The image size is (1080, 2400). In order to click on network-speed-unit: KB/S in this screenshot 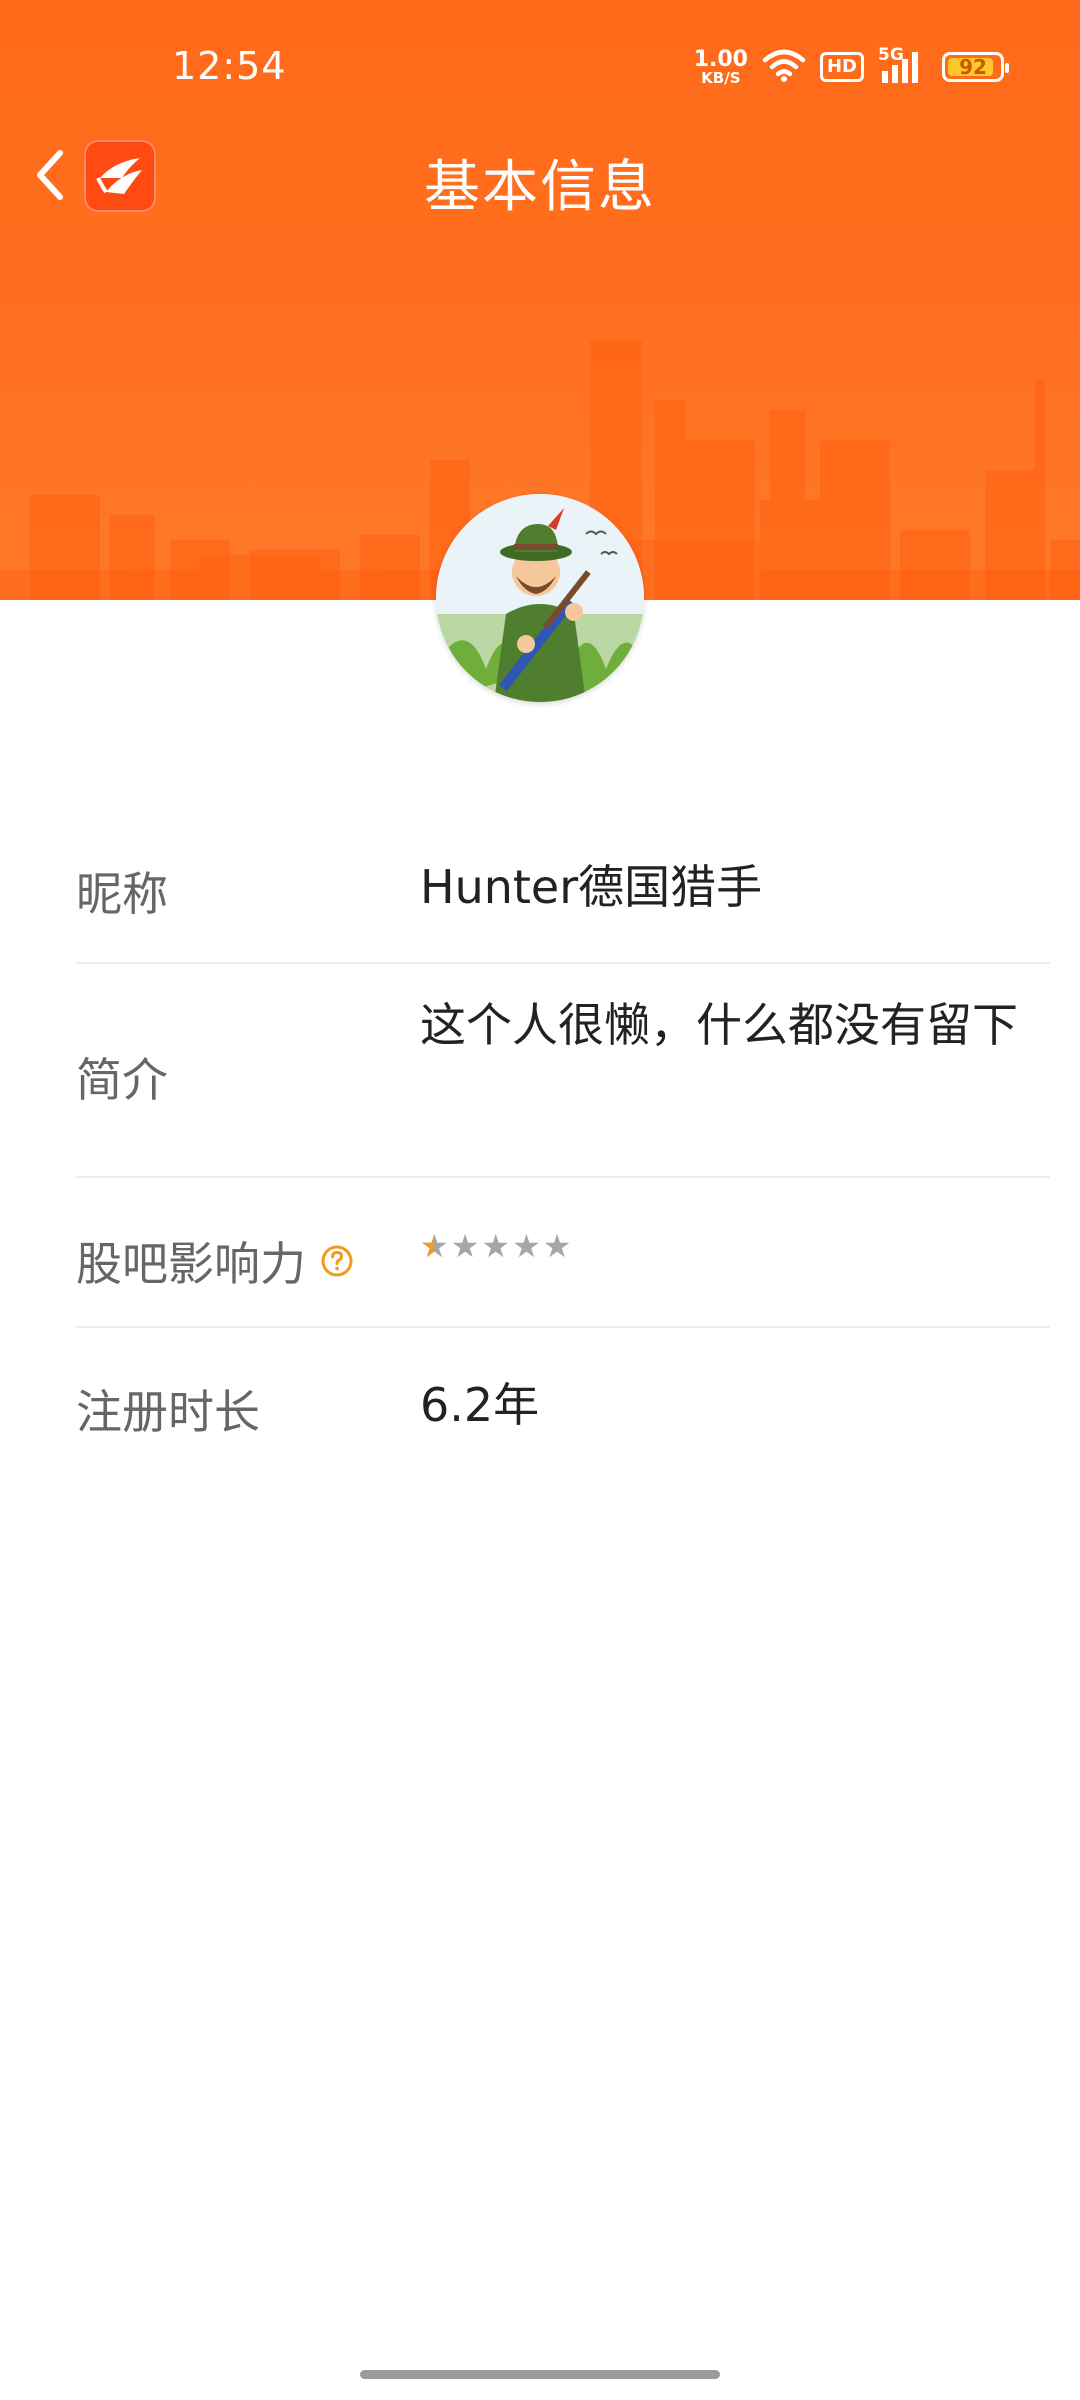, I will do `click(721, 77)`.